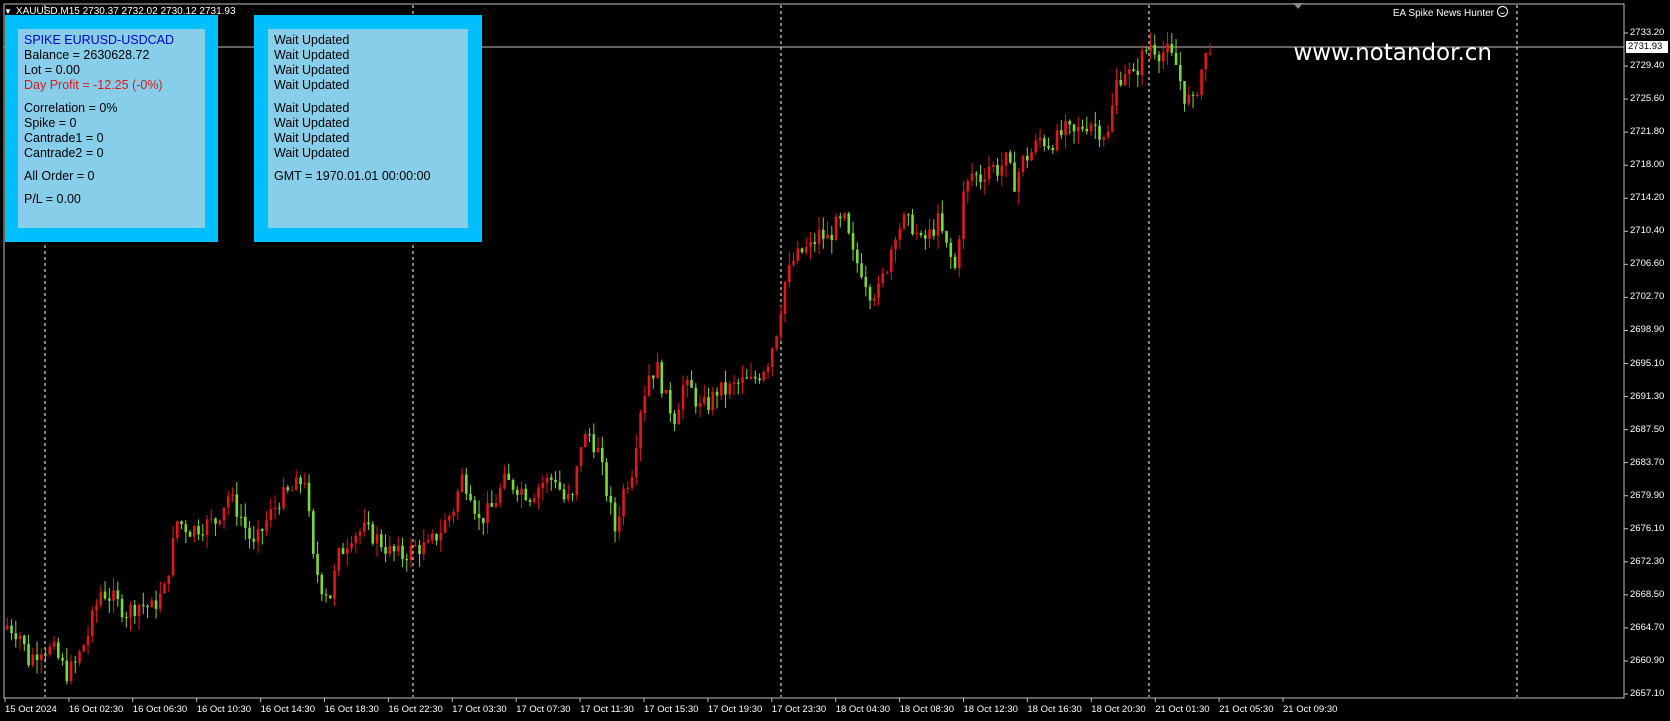  Describe the element at coordinates (415, 709) in the screenshot. I see `time-tick-label: 16 Oct 22:30` at that location.